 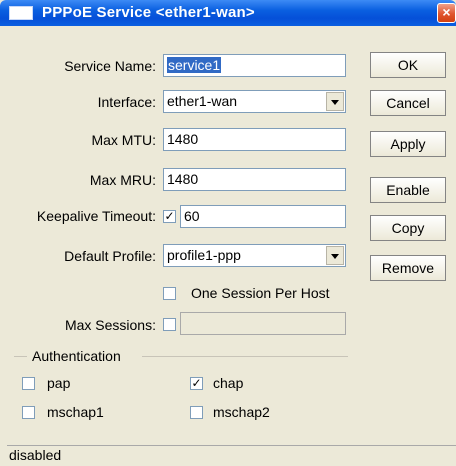 I want to click on interface-label: Interface:, so click(x=126, y=102).